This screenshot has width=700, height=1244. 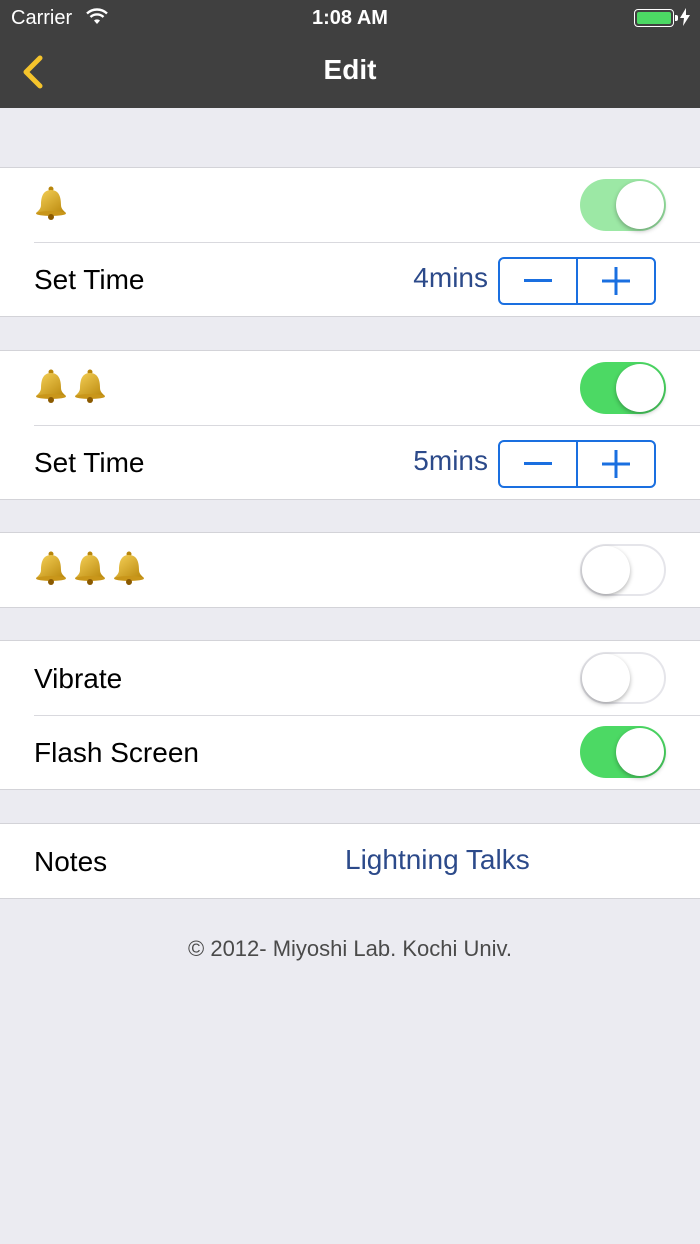 I want to click on alarm-section-1: Set Time 4mins, so click(x=350, y=242).